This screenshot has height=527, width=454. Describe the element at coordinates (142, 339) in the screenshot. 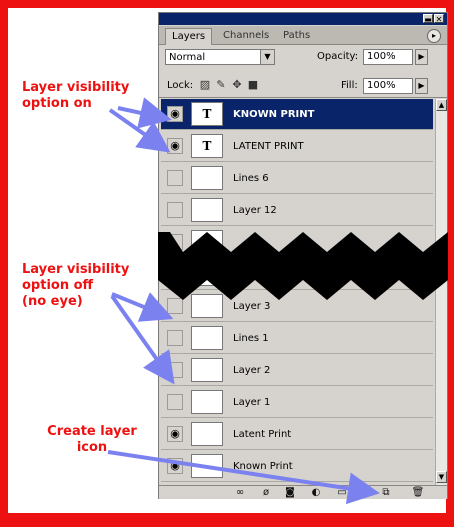

I see `arrow-to-layer2-visibility` at that location.